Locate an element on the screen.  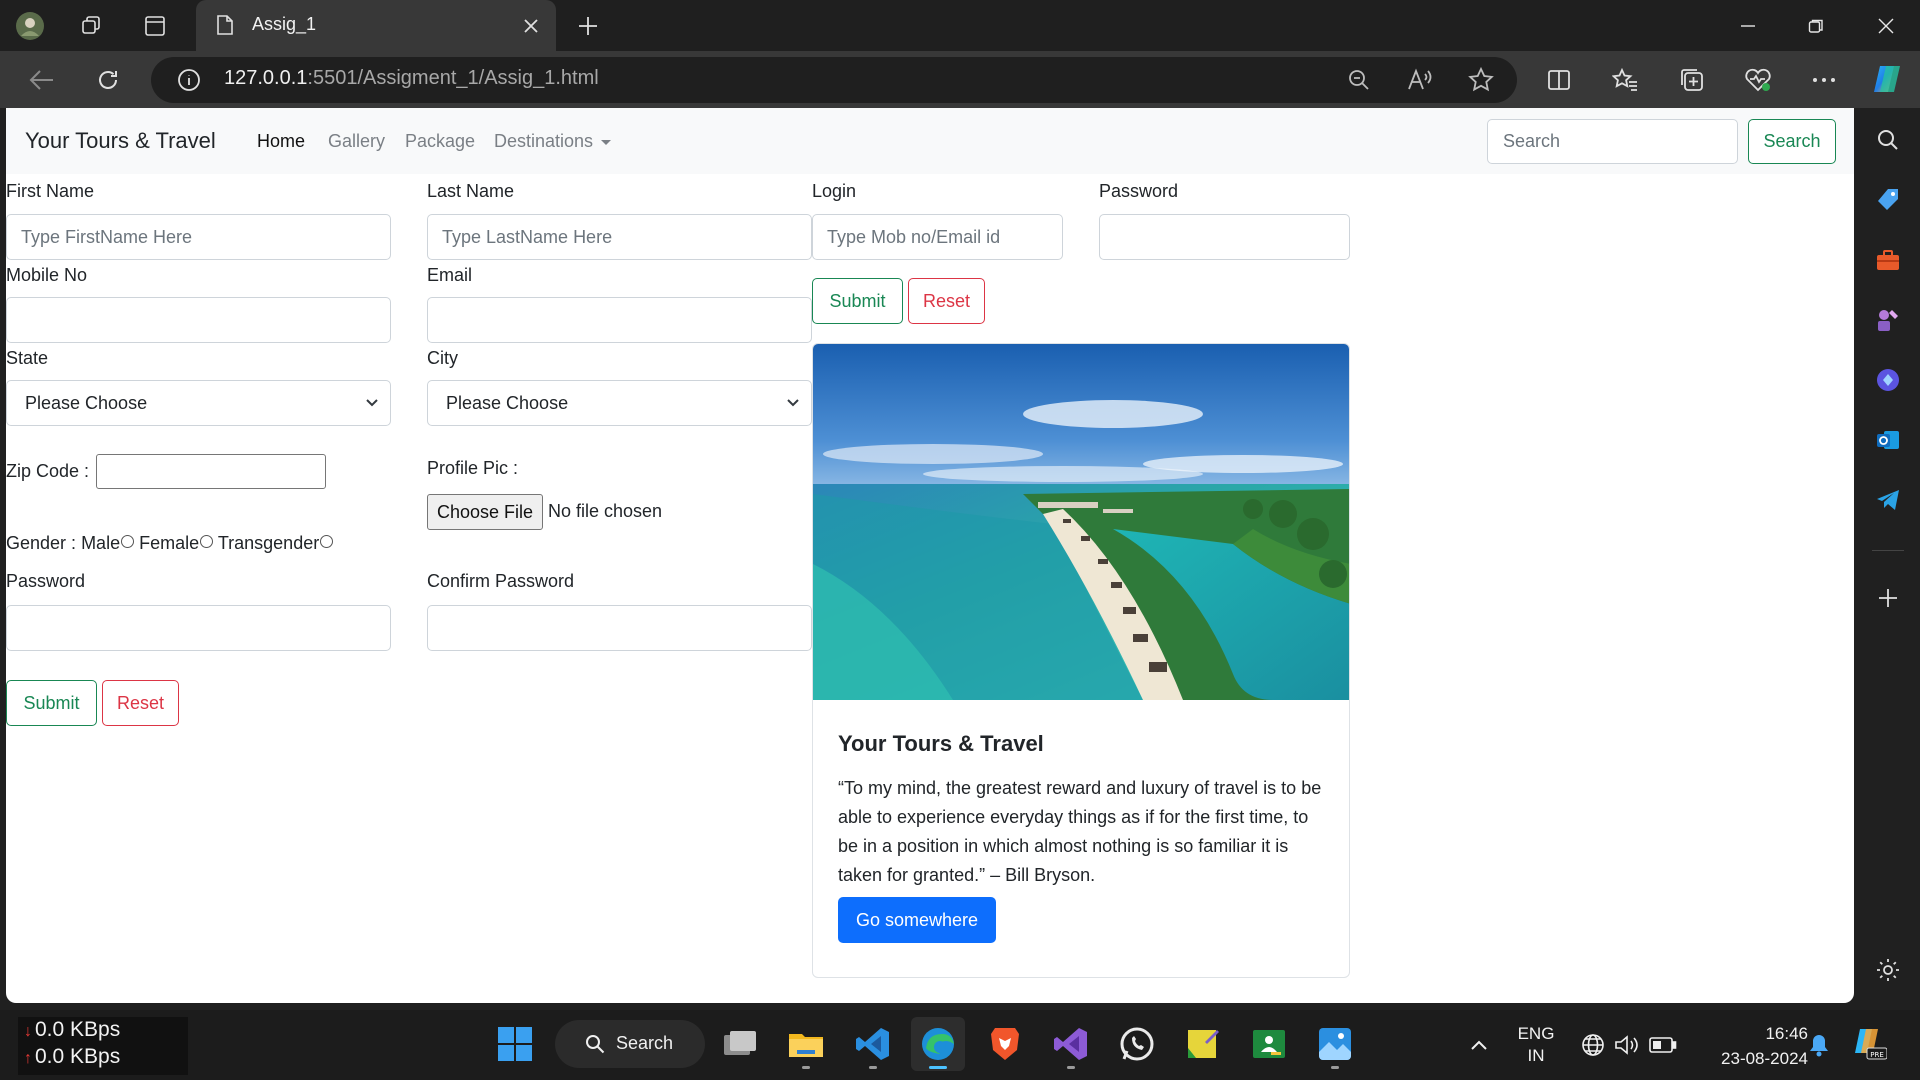
copilot-icon is located at coordinates (1887, 79).